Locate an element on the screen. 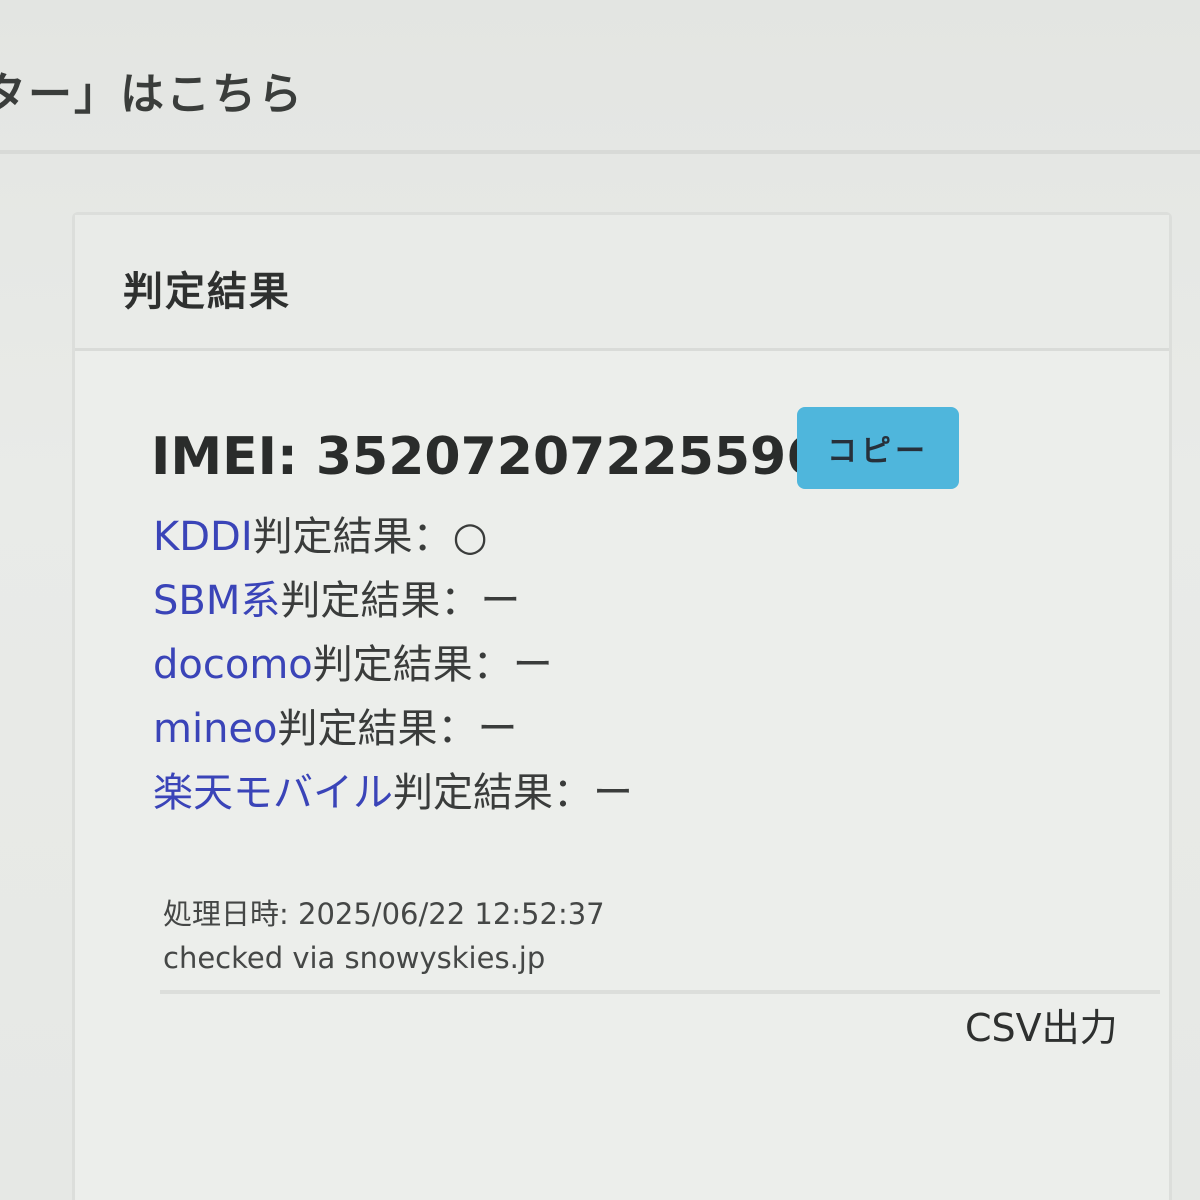 The width and height of the screenshot is (1200, 1200). carrier-link: KDDI is located at coordinates (203, 537).